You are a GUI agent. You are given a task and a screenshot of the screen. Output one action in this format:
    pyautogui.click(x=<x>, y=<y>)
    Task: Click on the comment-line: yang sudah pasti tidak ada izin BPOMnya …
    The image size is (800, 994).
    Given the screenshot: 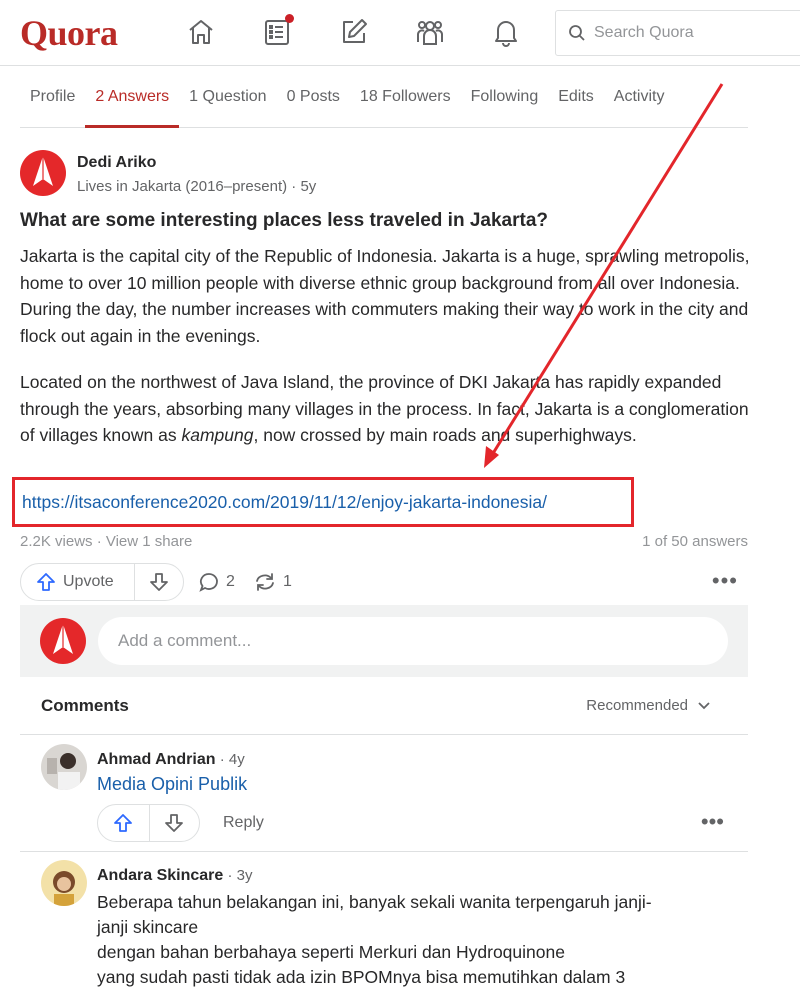 What is the action you would take?
    pyautogui.click(x=361, y=977)
    